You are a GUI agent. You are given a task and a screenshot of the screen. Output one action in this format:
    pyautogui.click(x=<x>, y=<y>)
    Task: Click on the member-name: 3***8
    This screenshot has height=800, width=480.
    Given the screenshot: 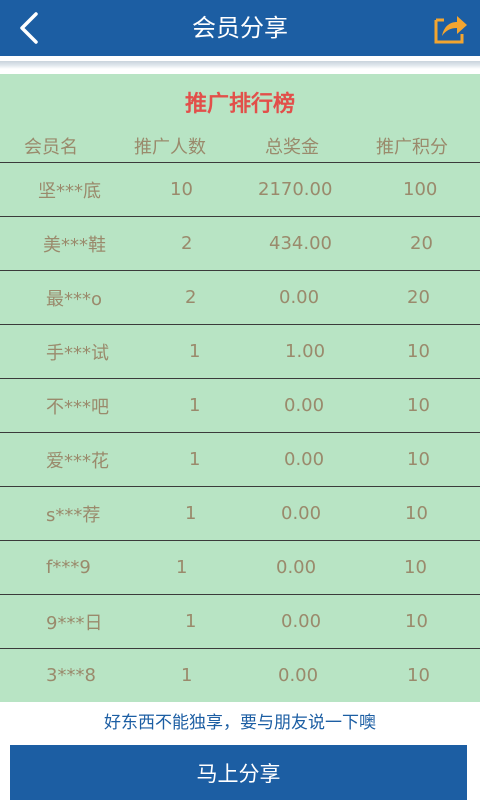 What is the action you would take?
    pyautogui.click(x=71, y=675)
    